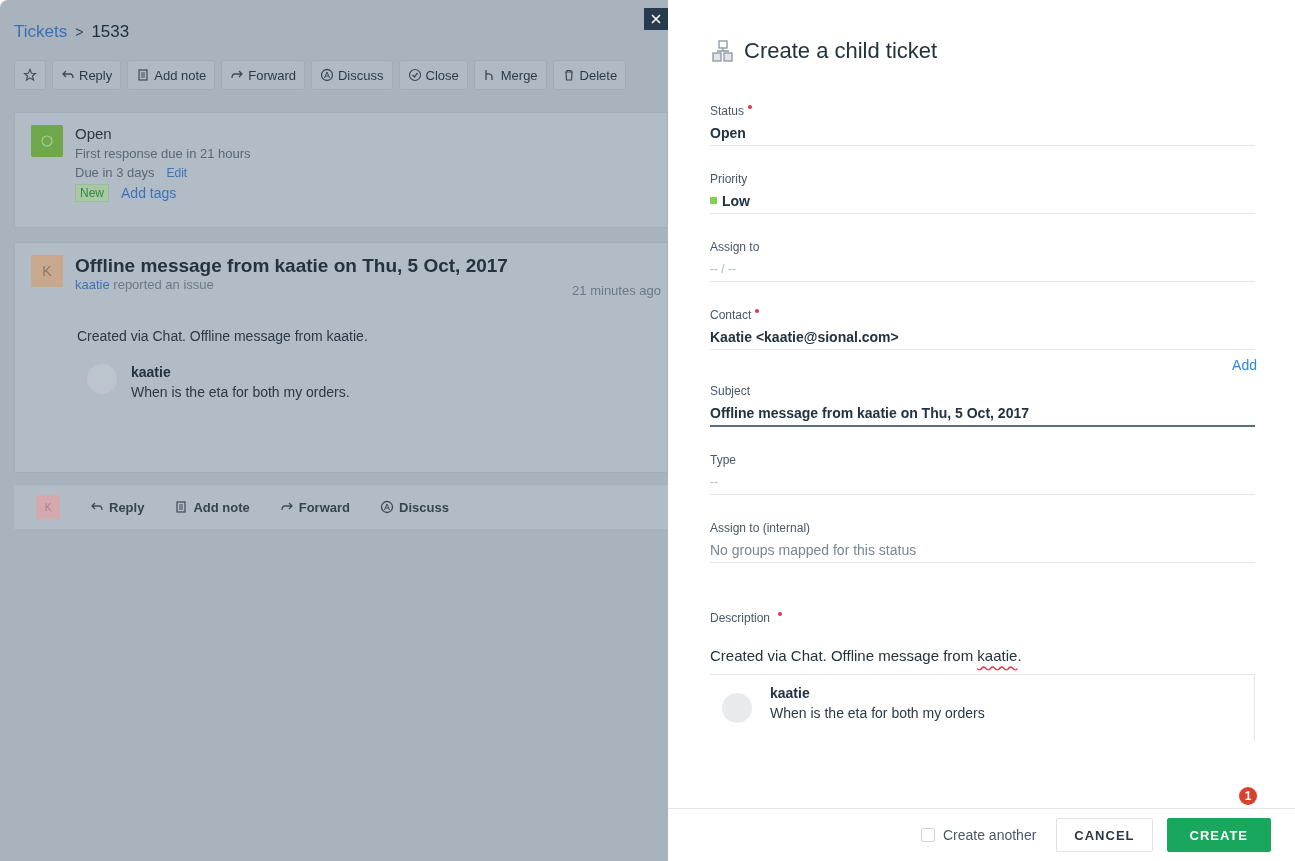  I want to click on message-time: 21 minutes ago, so click(616, 290).